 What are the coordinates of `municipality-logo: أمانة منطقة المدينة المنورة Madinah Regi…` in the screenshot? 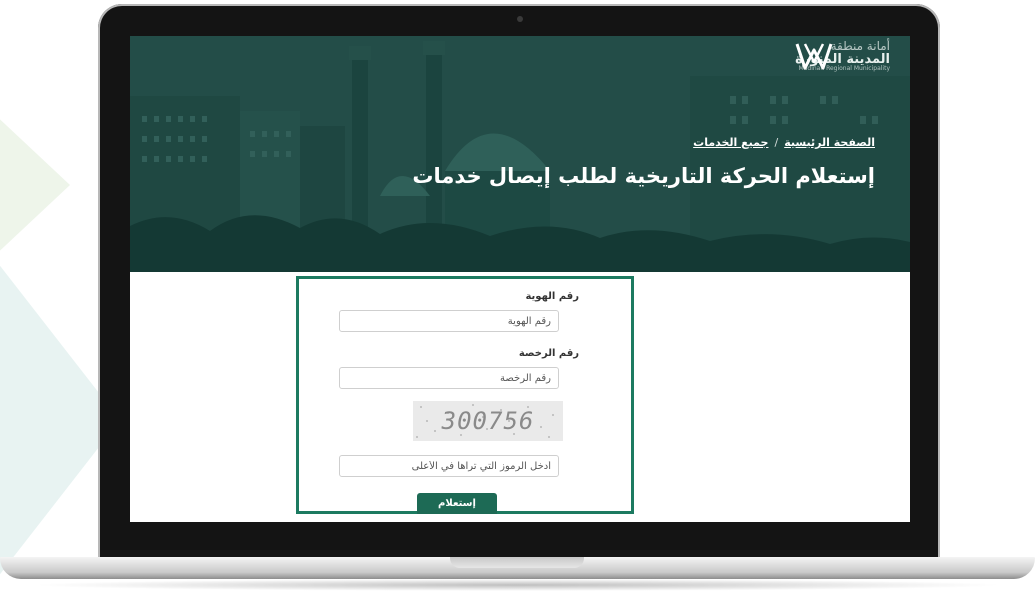 It's located at (842, 56).